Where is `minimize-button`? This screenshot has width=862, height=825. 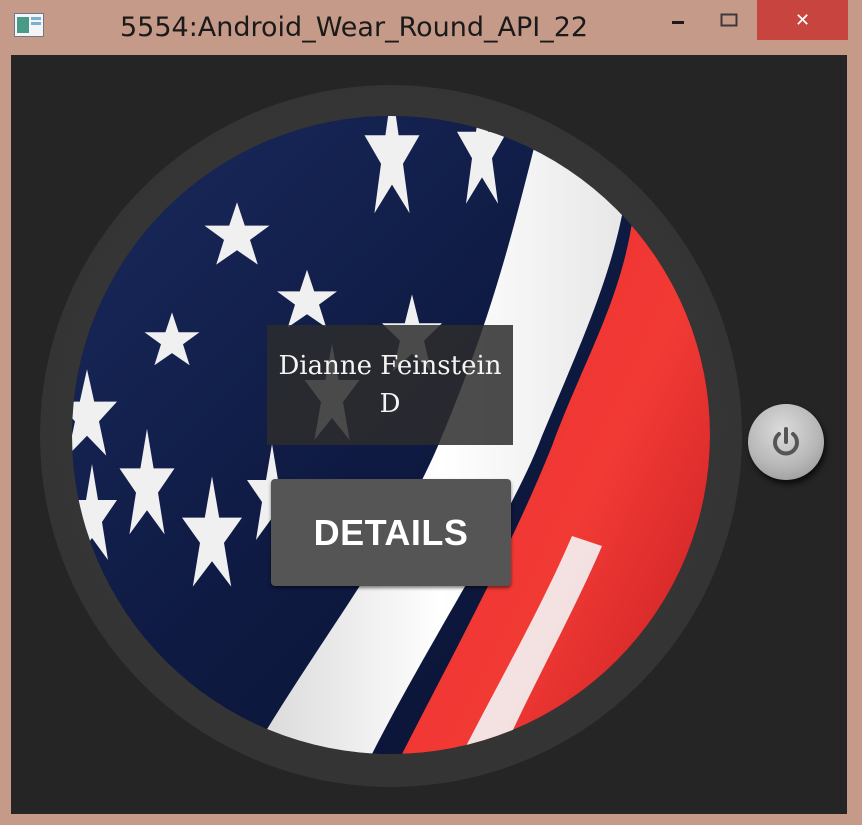
minimize-button is located at coordinates (678, 20).